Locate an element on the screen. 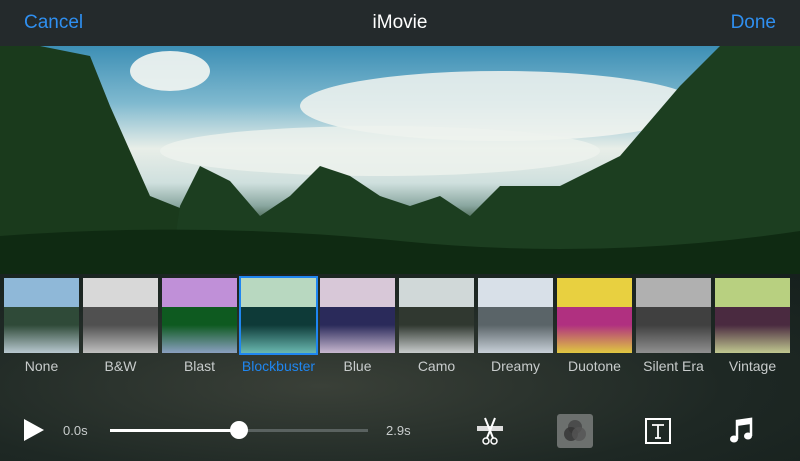 The height and width of the screenshot is (461, 800). filter-label: Blast is located at coordinates (199, 366).